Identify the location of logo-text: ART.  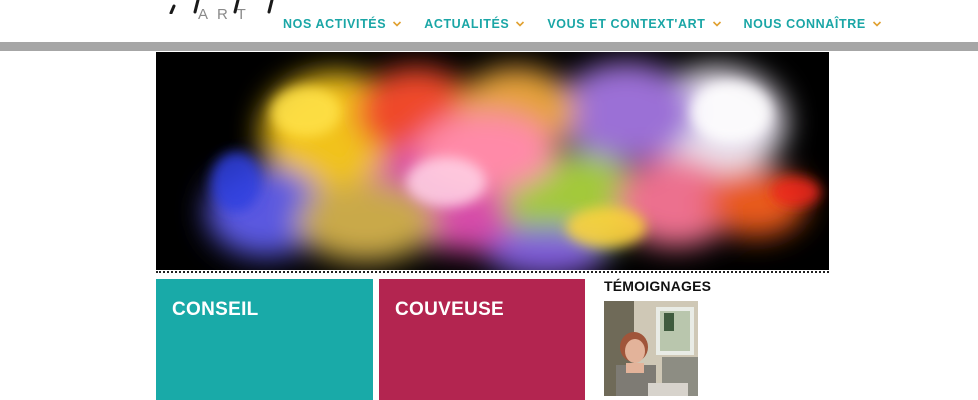
(226, 14).